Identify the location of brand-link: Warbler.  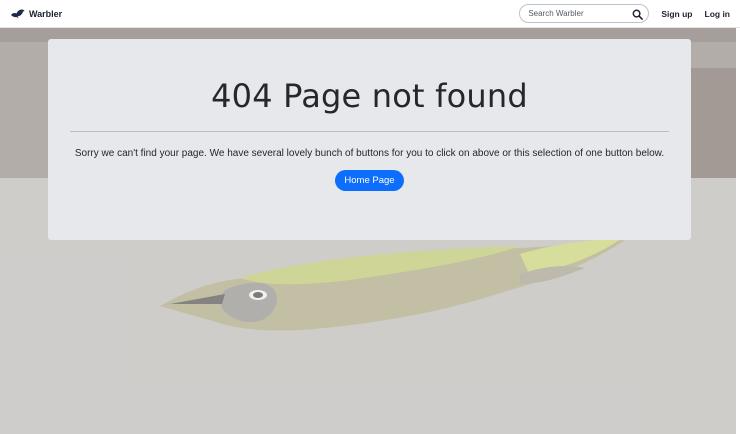
(36, 13).